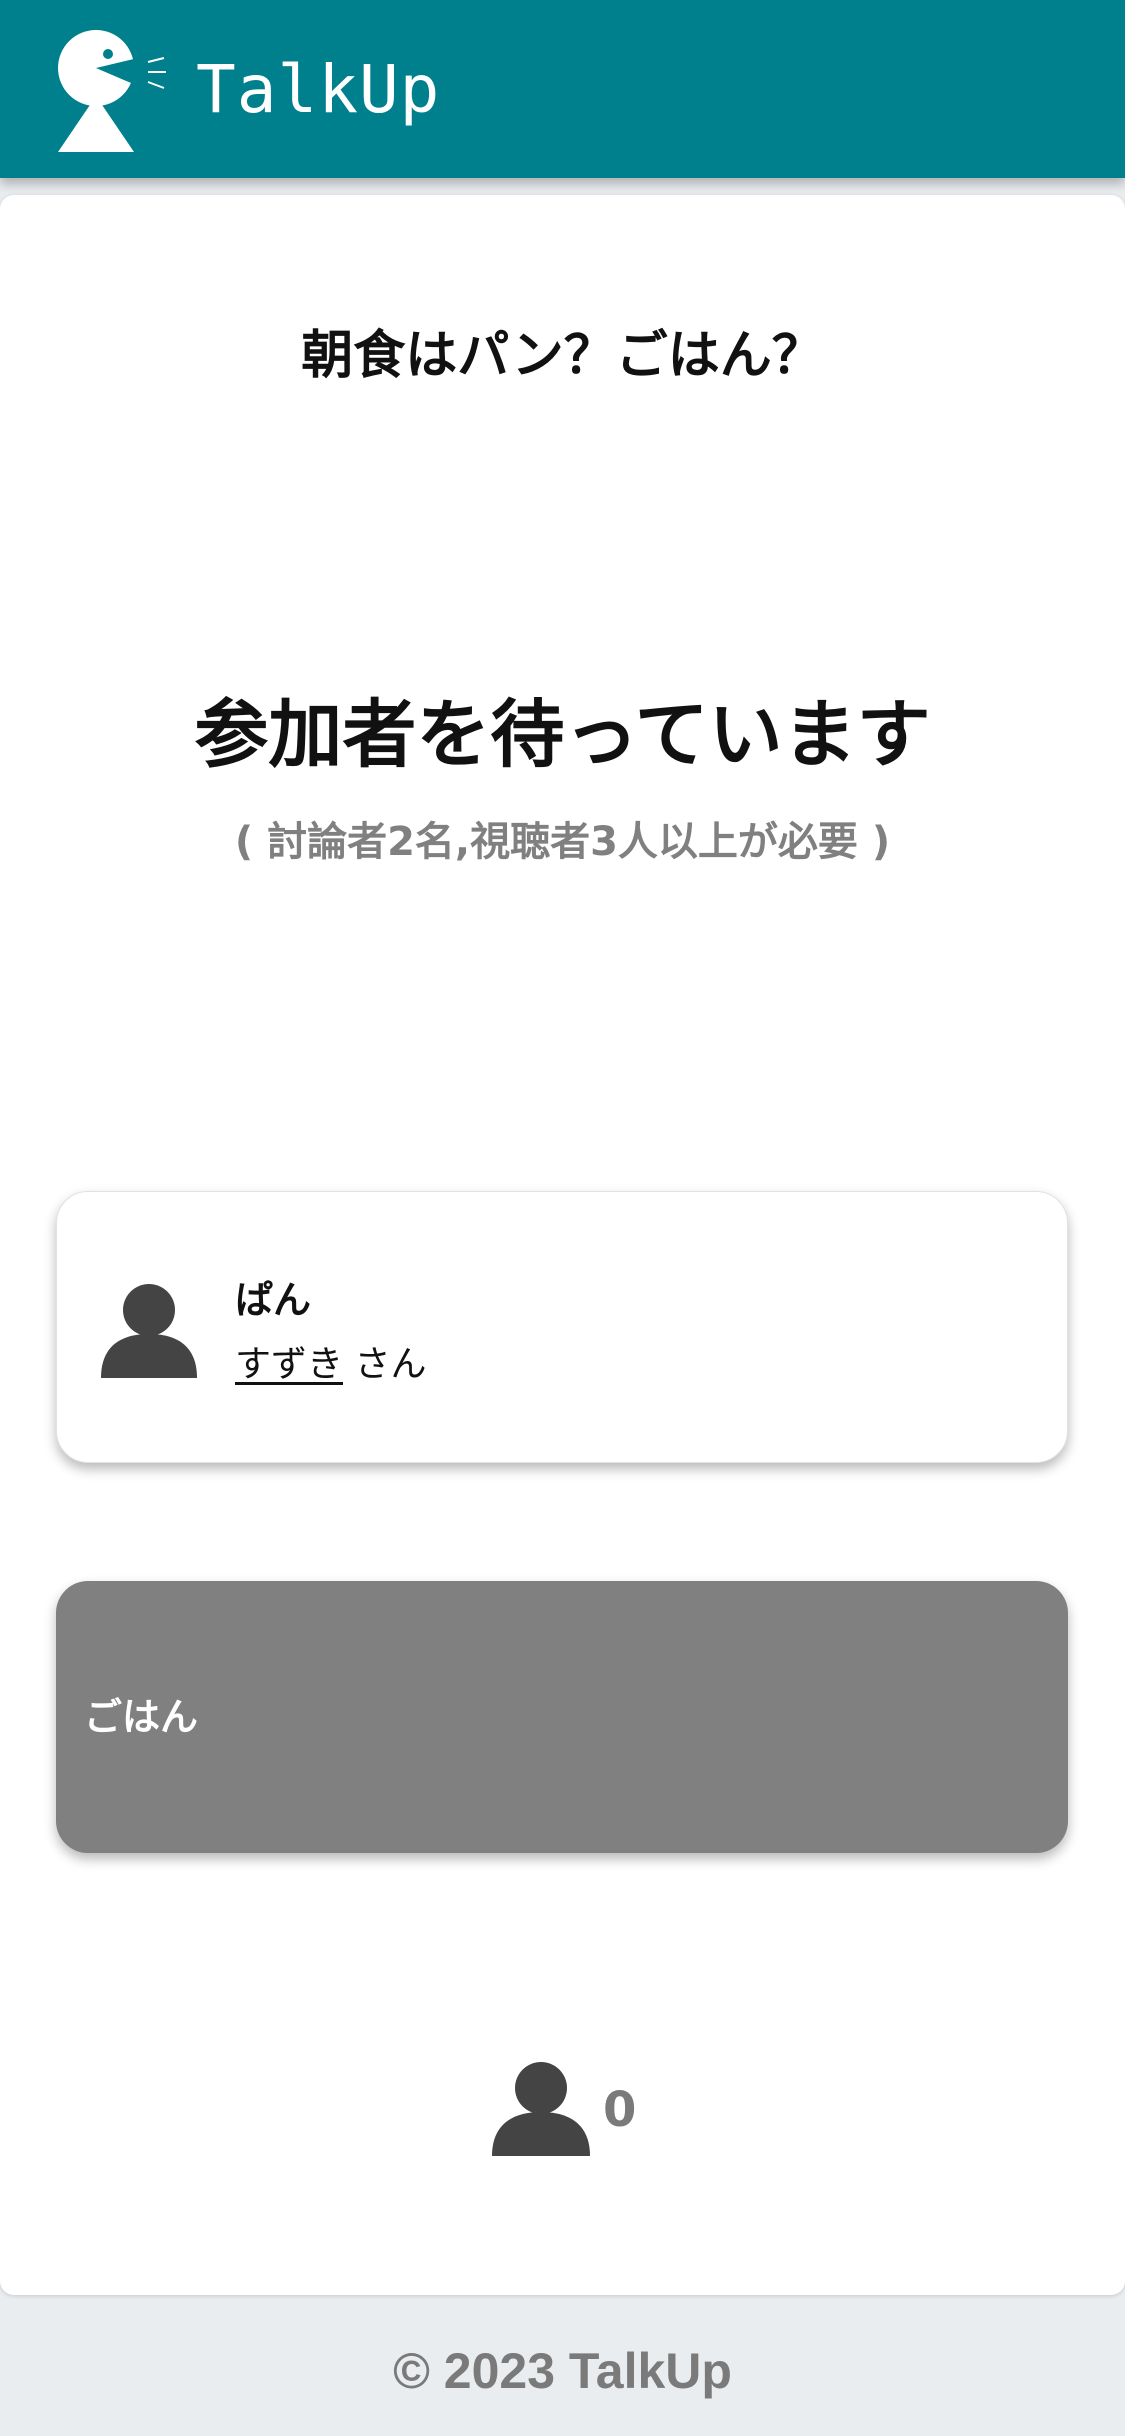 This screenshot has height=2436, width=1125. What do you see at coordinates (562, 89) in the screenshot?
I see `app-header: TalkUp` at bounding box center [562, 89].